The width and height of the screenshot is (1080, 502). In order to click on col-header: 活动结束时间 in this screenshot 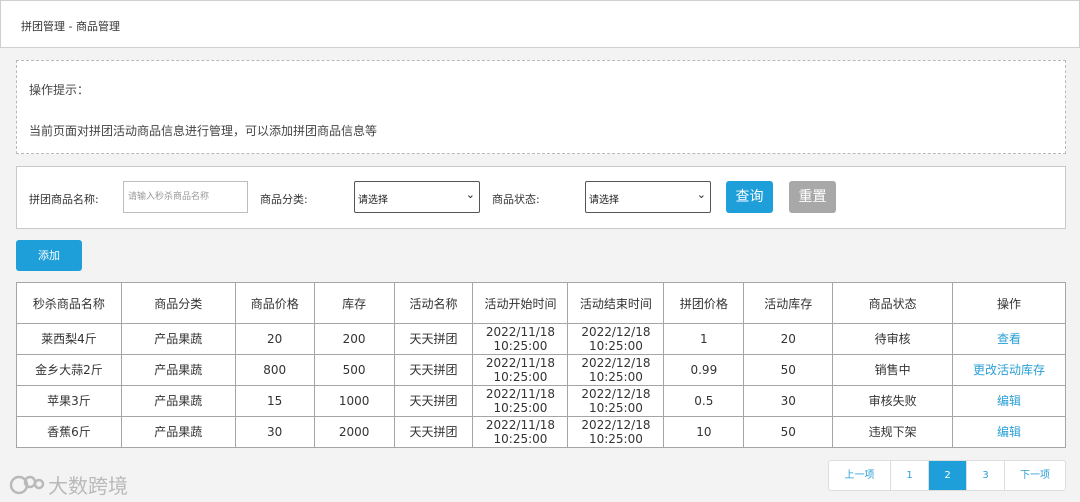, I will do `click(616, 303)`.